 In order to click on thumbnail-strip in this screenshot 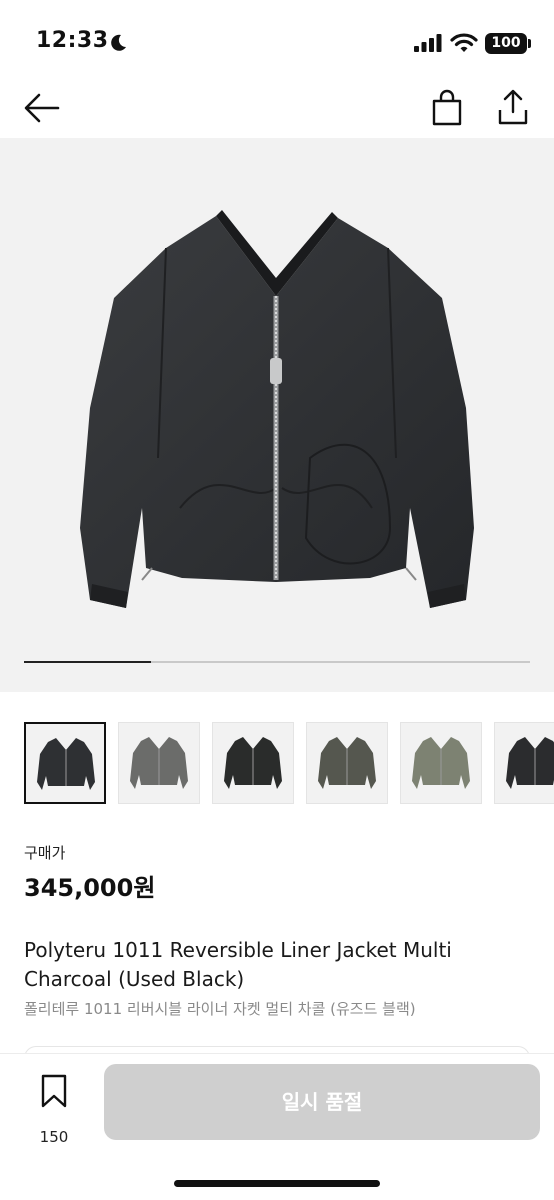, I will do `click(289, 764)`.